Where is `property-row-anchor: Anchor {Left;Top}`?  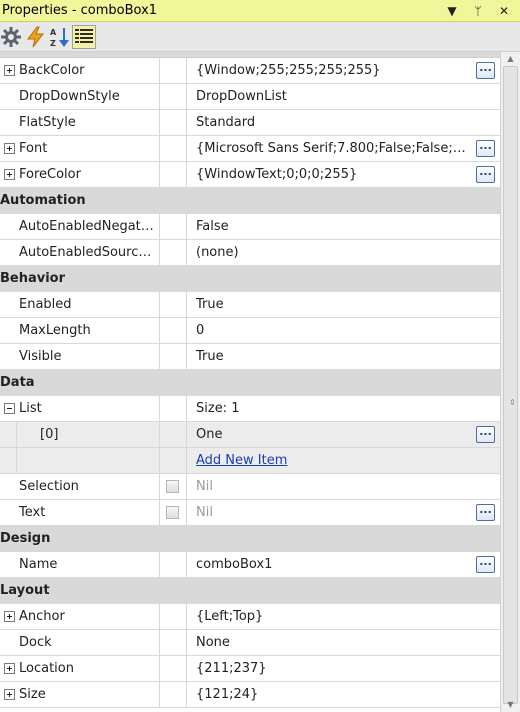
property-row-anchor: Anchor {Left;Top} is located at coordinates (250, 617).